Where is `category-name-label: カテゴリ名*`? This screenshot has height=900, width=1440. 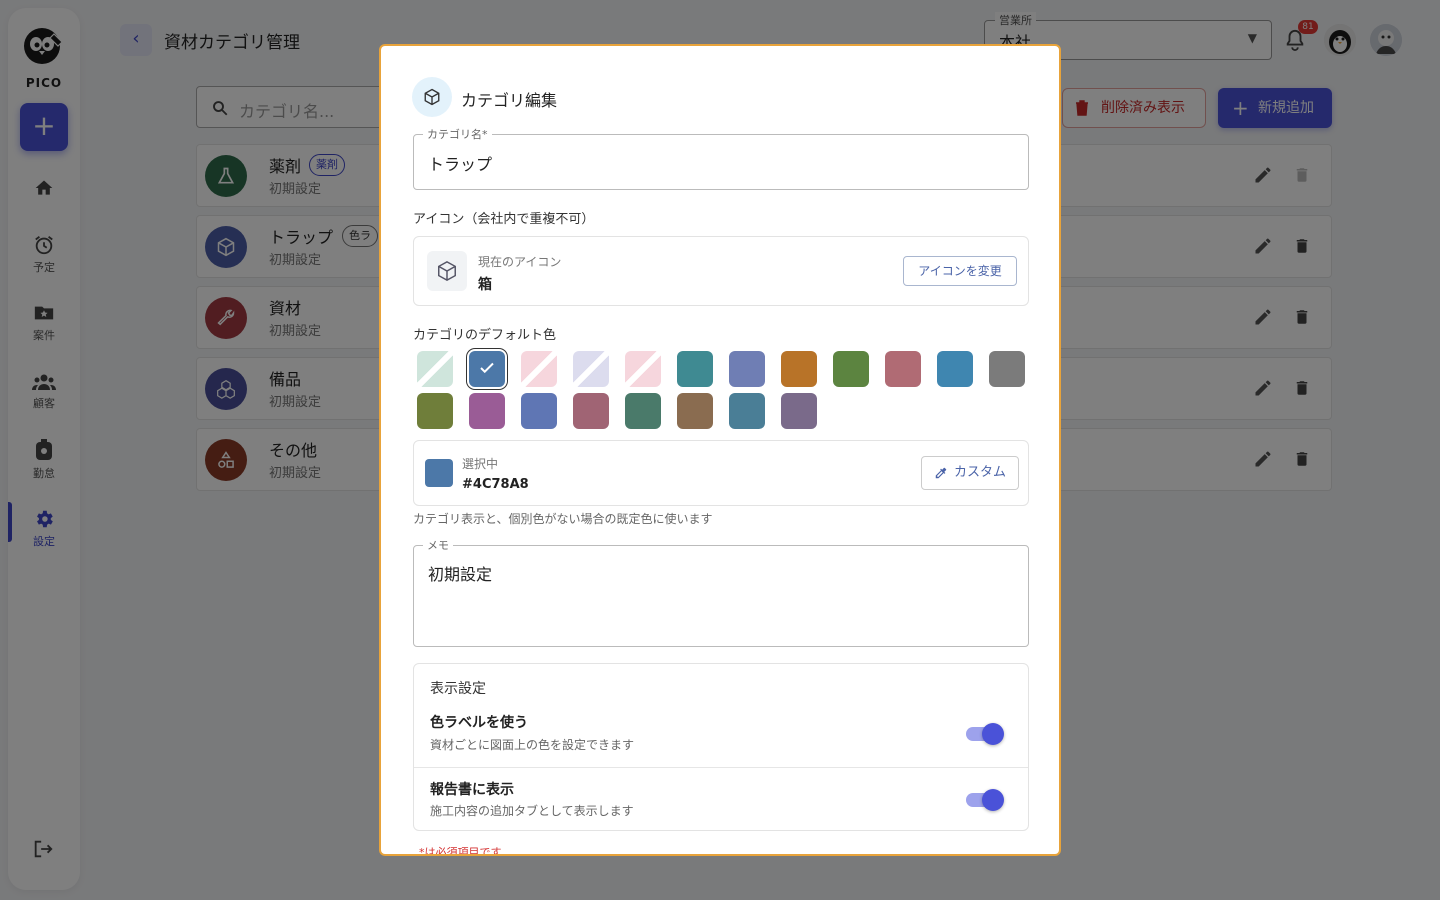
category-name-label: カテゴリ名* is located at coordinates (457, 134).